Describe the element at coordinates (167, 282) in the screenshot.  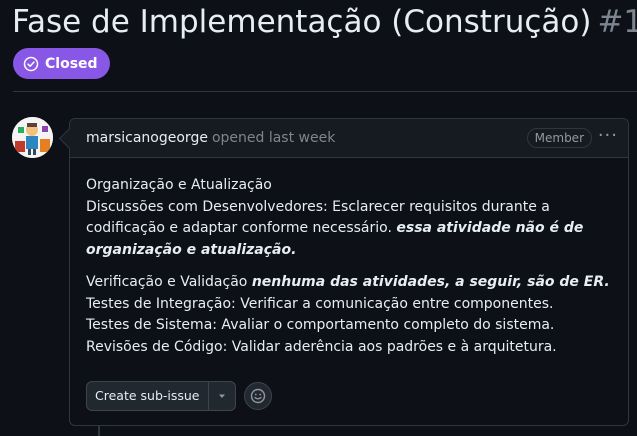
I see `body-line-3: Verificação e Validação` at that location.